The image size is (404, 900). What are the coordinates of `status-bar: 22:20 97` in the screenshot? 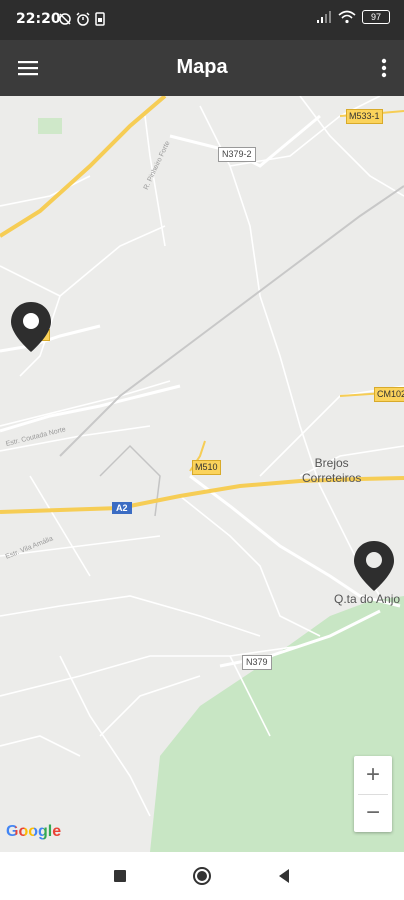 It's located at (202, 20).